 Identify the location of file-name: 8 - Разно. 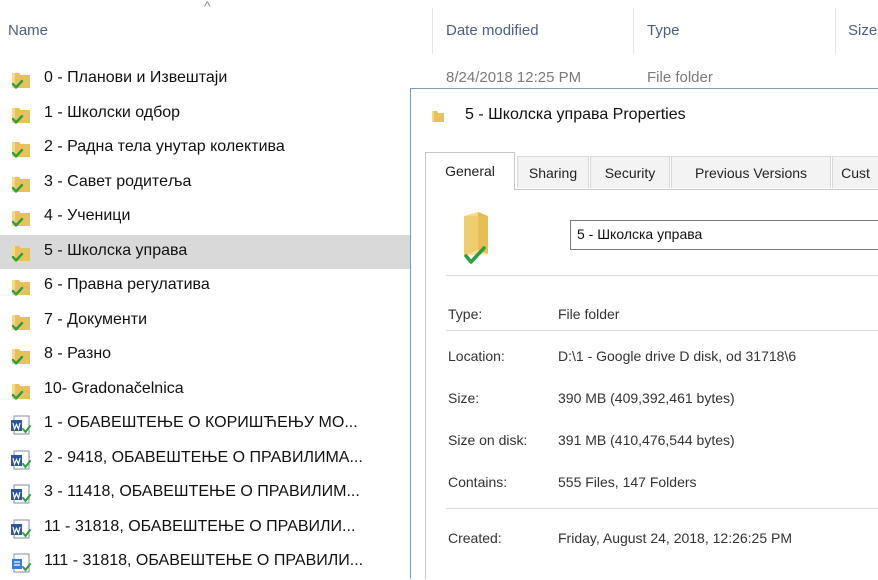
(78, 353).